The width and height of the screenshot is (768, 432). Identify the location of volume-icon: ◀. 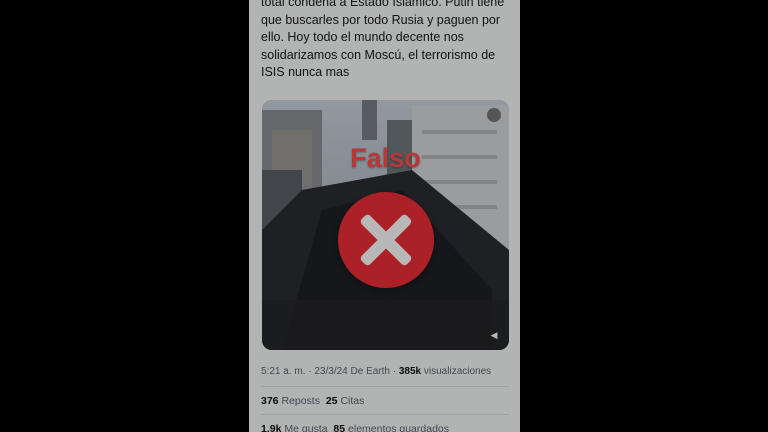
(494, 335).